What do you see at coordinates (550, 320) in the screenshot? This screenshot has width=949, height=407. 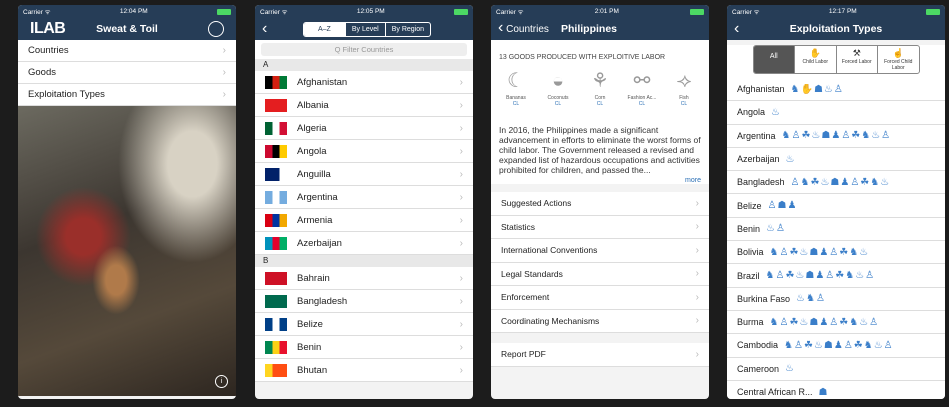 I see `section-label: Coordinating Mechanisms` at bounding box center [550, 320].